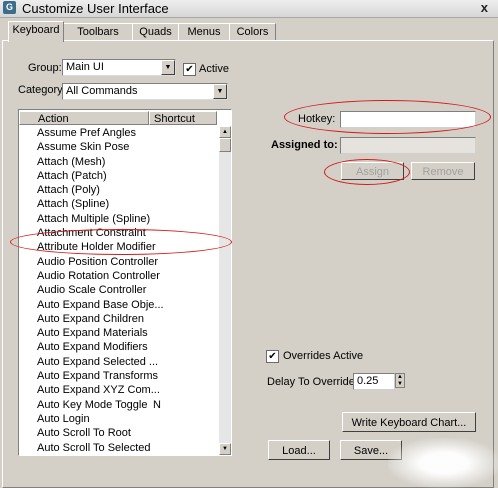  What do you see at coordinates (323, 356) in the screenshot?
I see `overrides-active-label: Overrides Active` at bounding box center [323, 356].